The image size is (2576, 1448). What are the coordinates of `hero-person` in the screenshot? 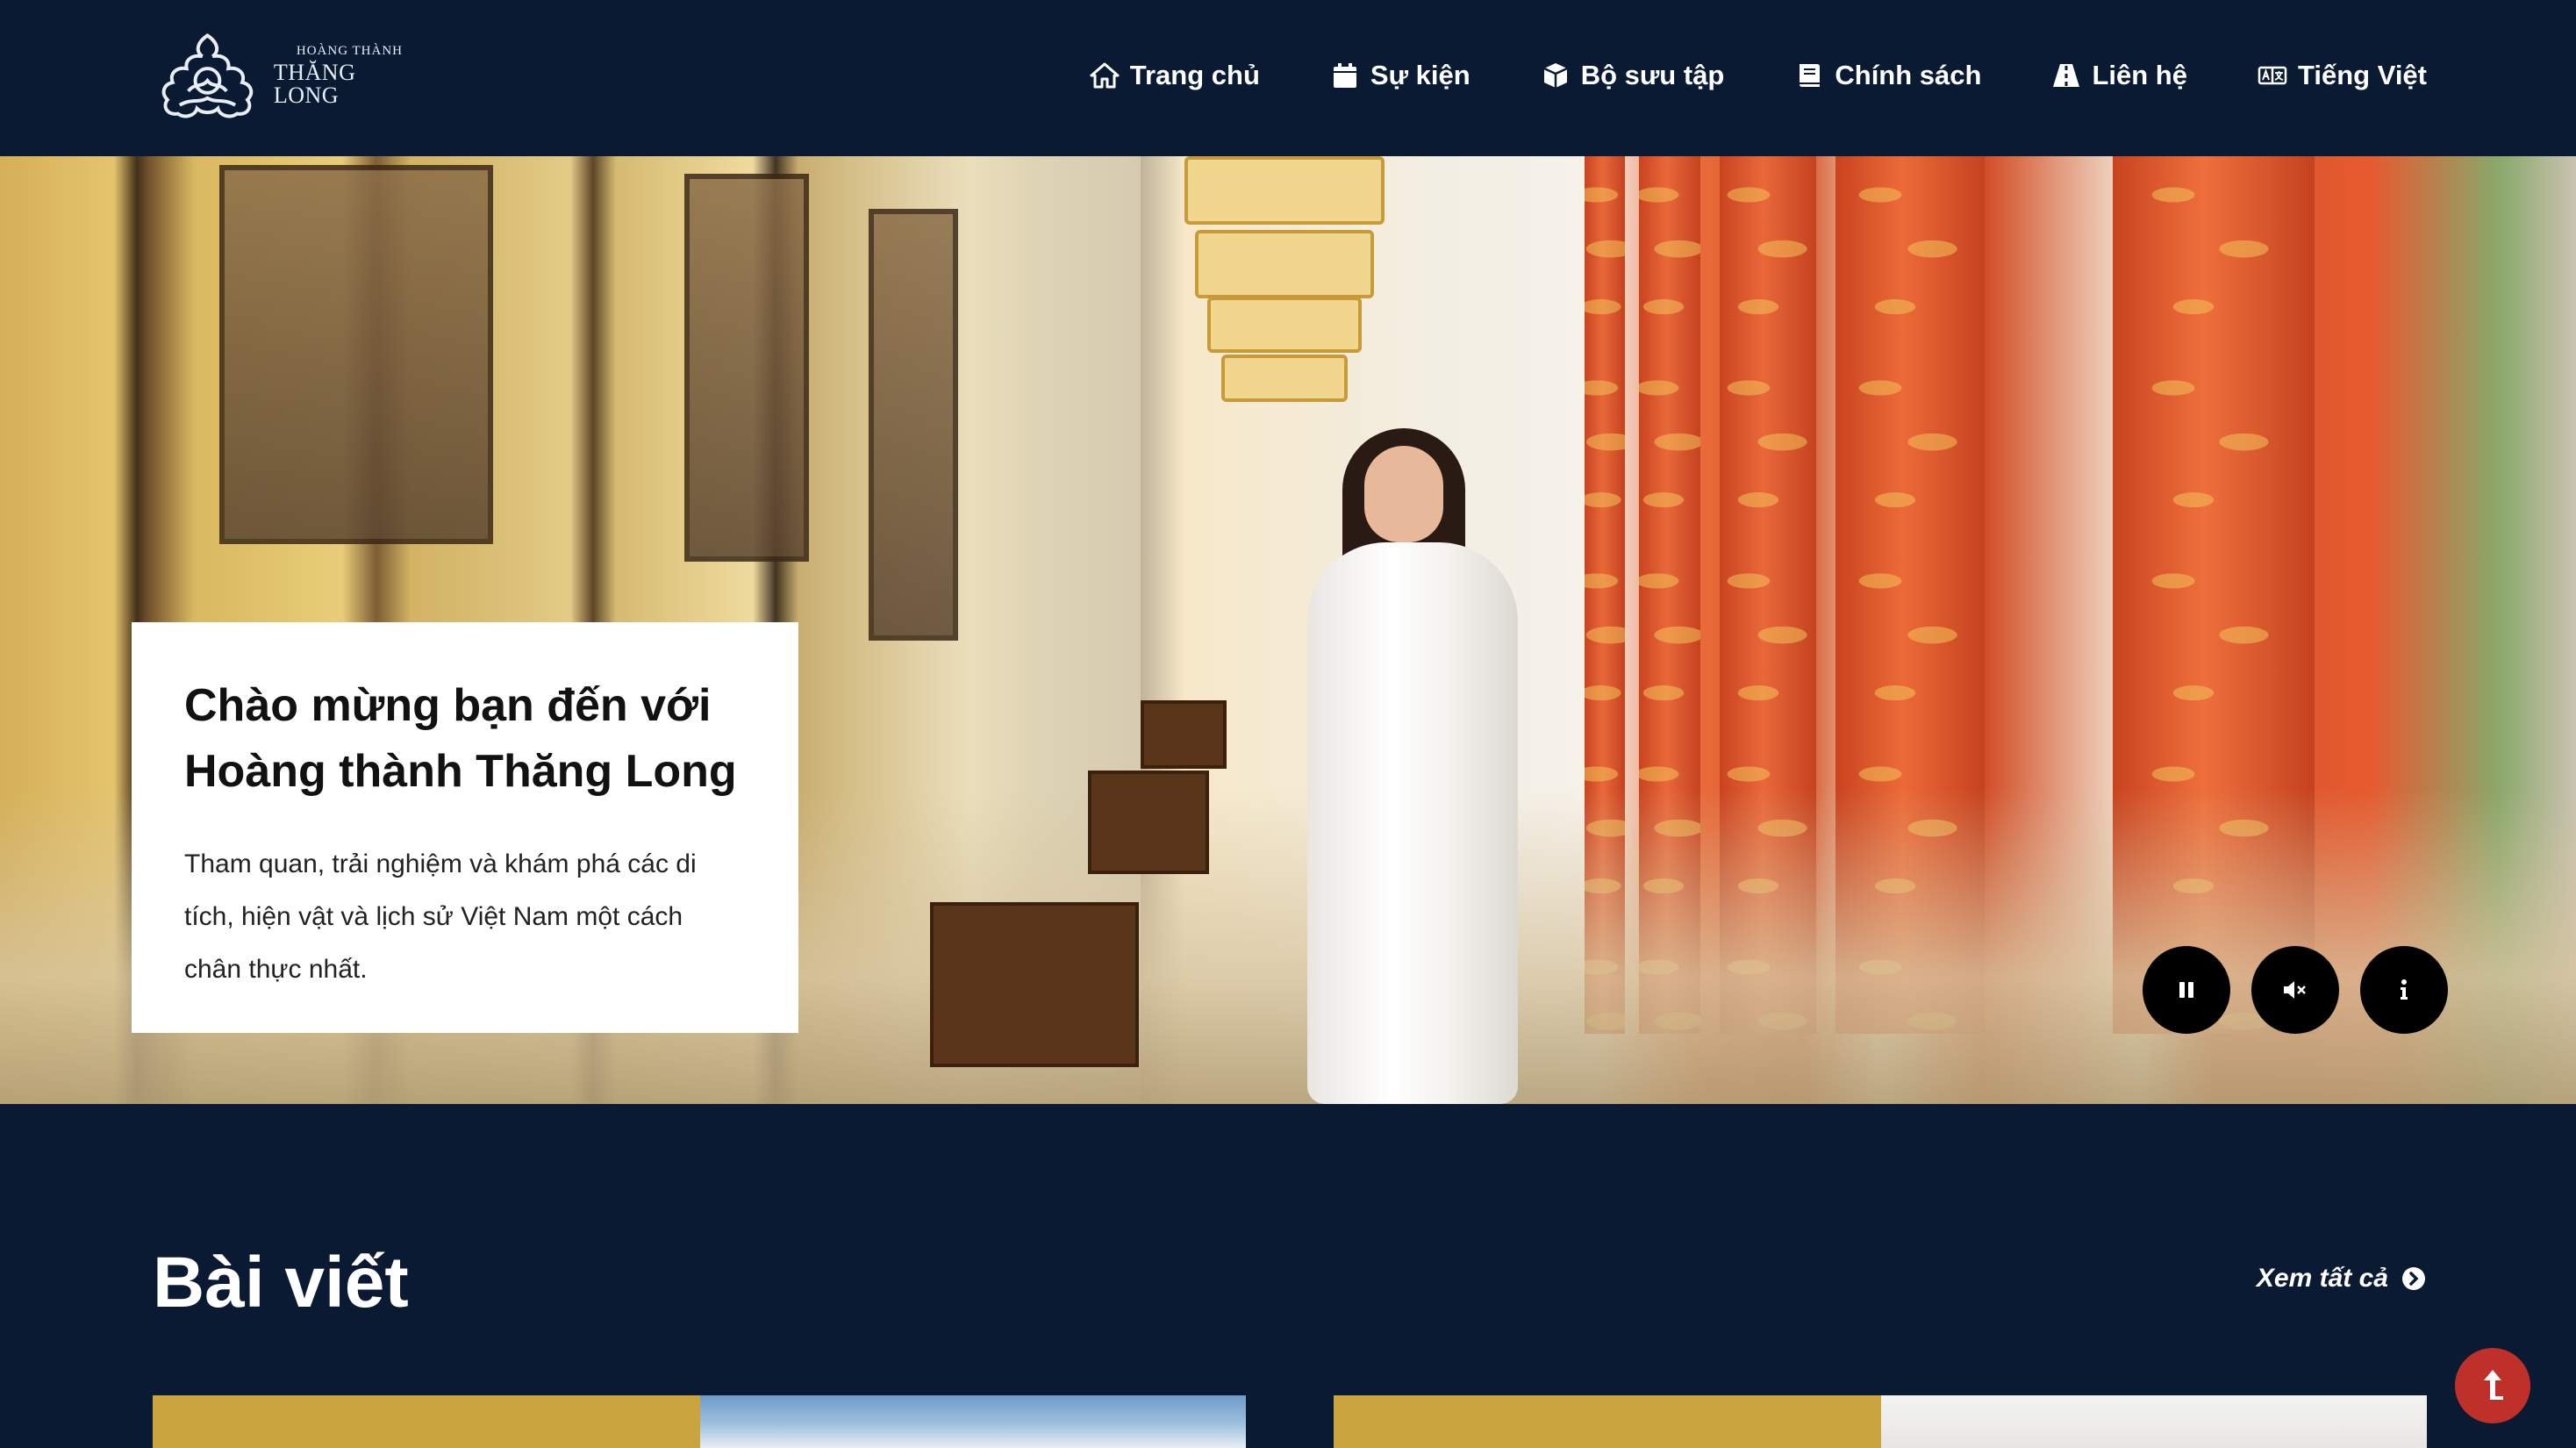 It's located at (1412, 757).